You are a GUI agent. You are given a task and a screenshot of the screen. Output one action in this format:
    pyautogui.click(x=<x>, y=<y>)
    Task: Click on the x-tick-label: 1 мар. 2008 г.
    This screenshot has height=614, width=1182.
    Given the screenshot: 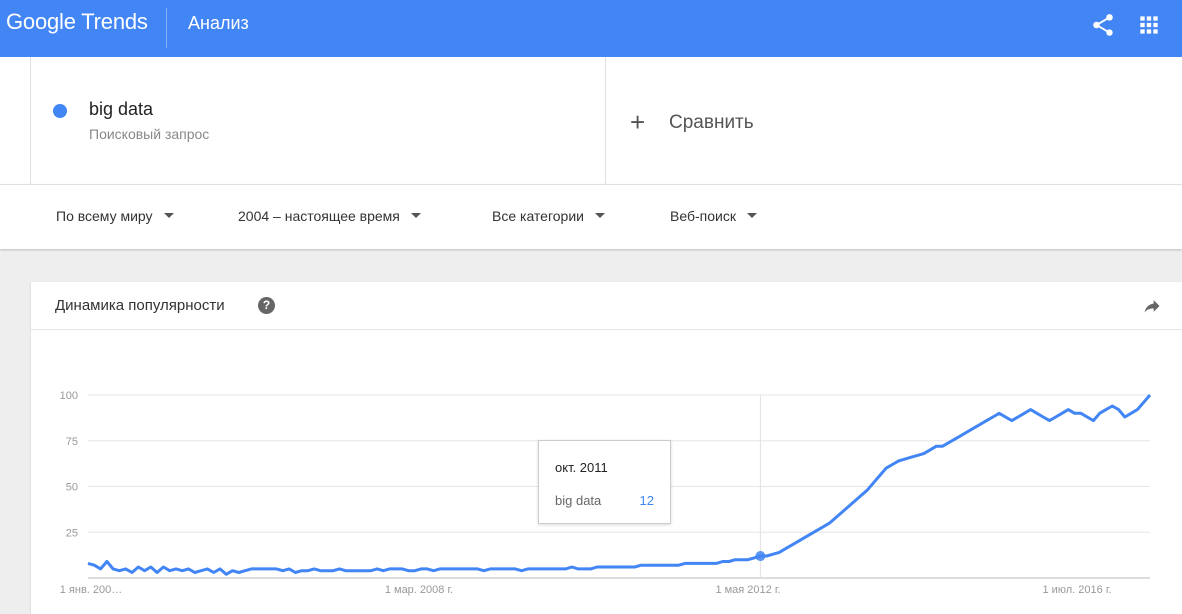 What is the action you would take?
    pyautogui.click(x=419, y=590)
    